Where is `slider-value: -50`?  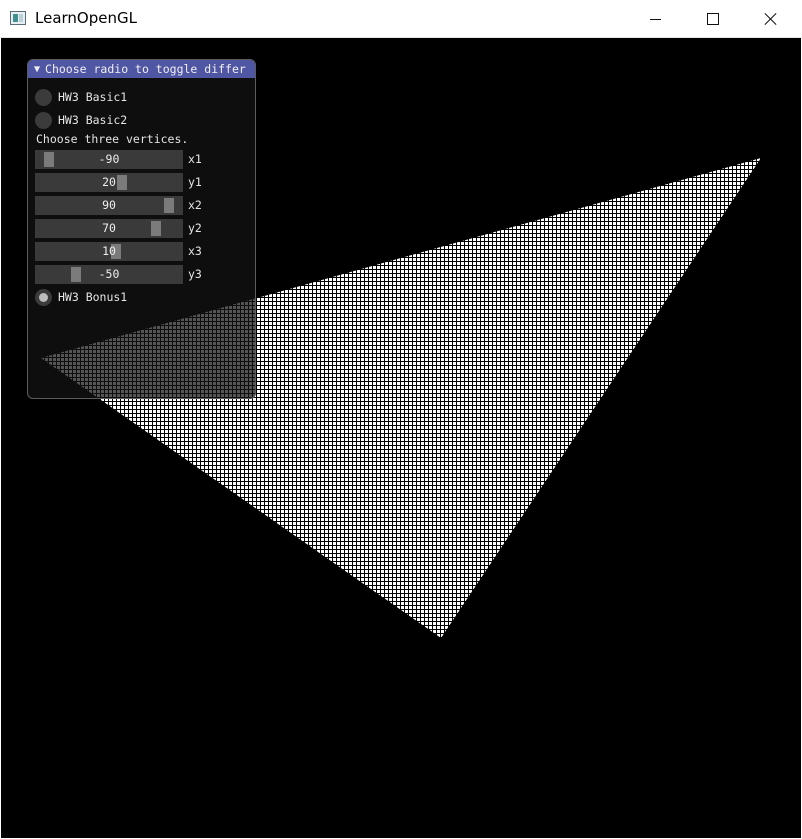 slider-value: -50 is located at coordinates (109, 273).